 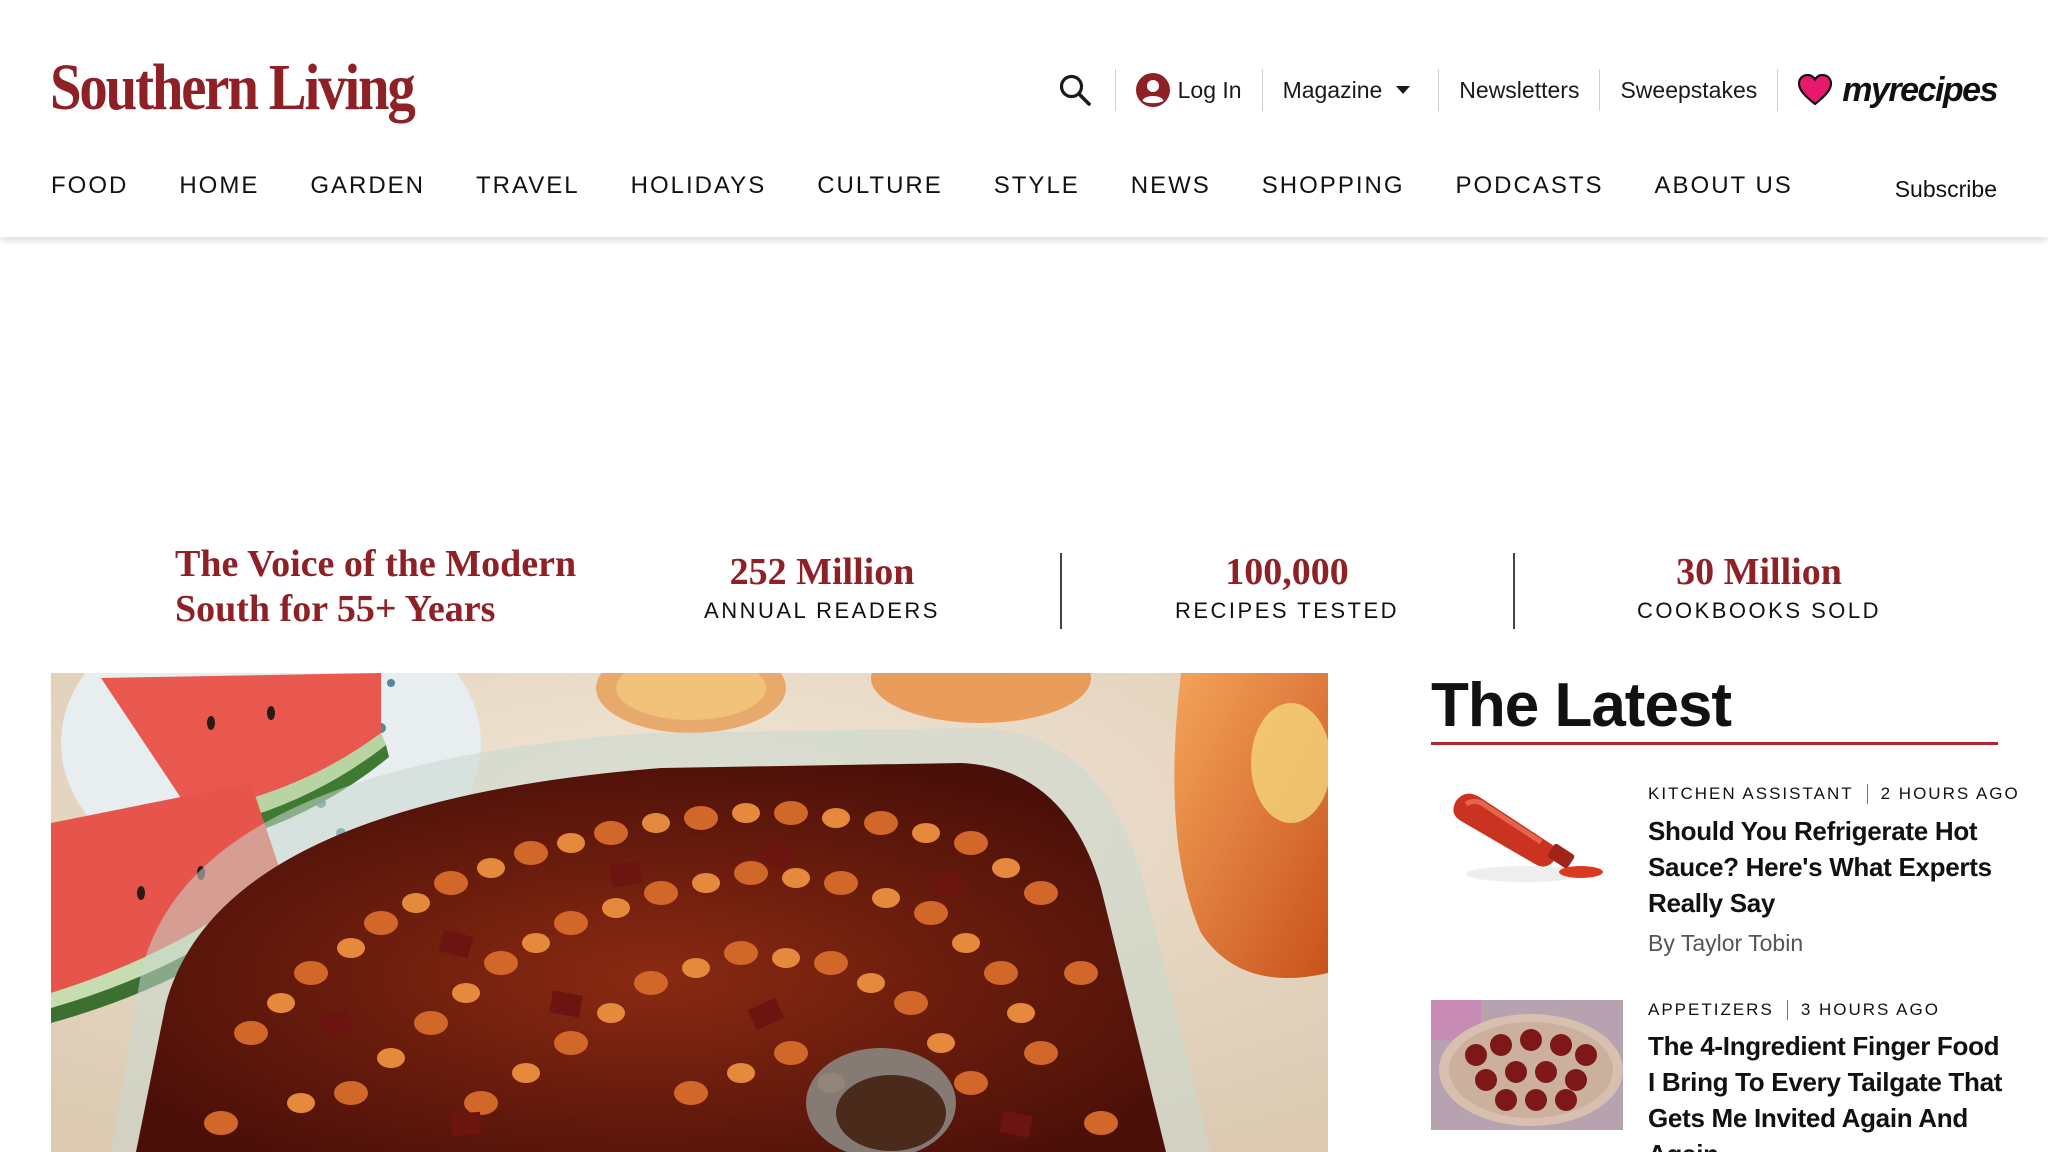 I want to click on search-button, so click(x=1075, y=90).